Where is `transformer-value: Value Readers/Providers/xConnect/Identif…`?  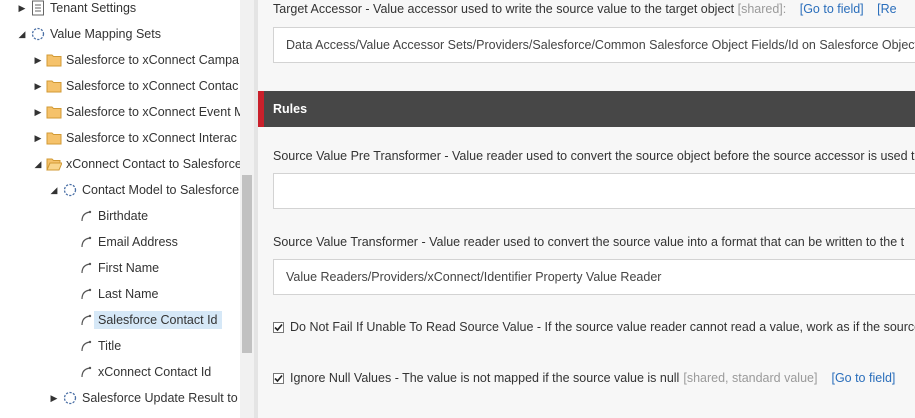
transformer-value: Value Readers/Providers/xConnect/Identif… is located at coordinates (474, 277).